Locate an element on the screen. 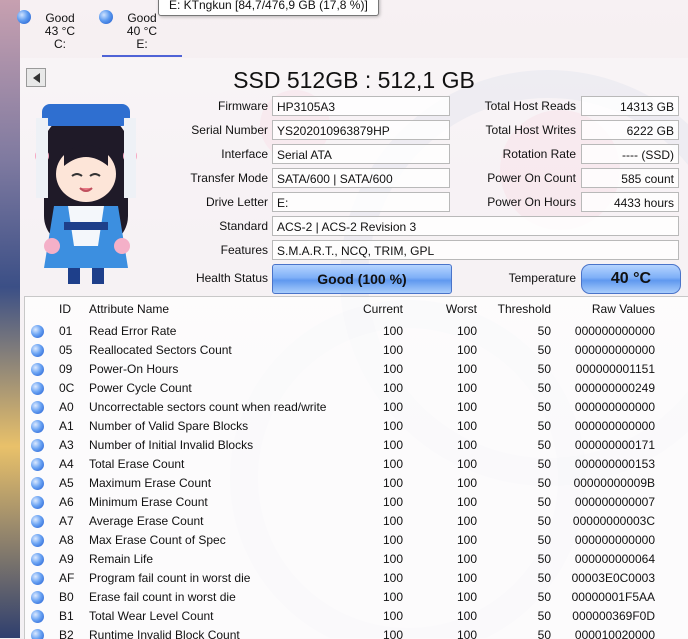  attribute-id: B1 is located at coordinates (66, 616).